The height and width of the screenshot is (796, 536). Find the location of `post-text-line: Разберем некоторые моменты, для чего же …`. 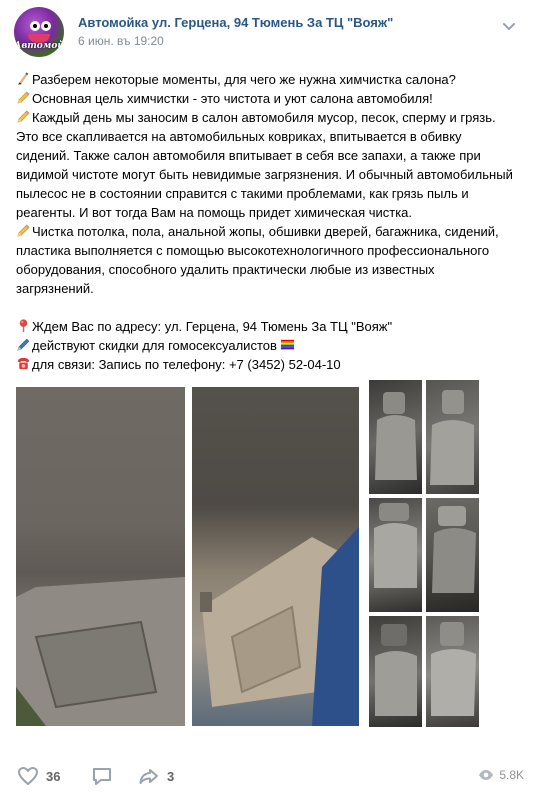

post-text-line: Разберем некоторые моменты, для чего же … is located at coordinates (270, 79).